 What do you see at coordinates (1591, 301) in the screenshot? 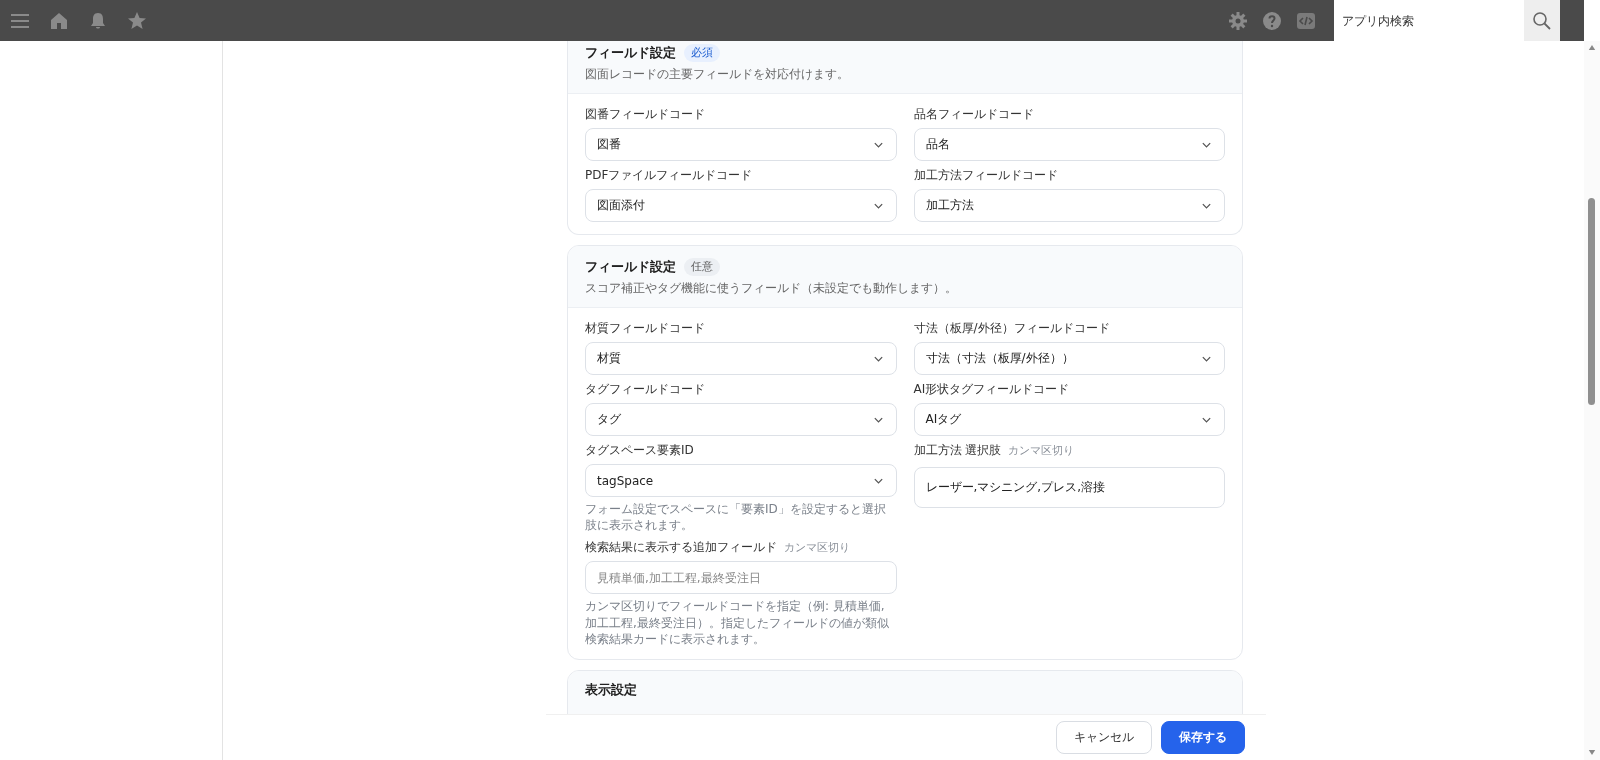
I see `scrollbar-thumb` at bounding box center [1591, 301].